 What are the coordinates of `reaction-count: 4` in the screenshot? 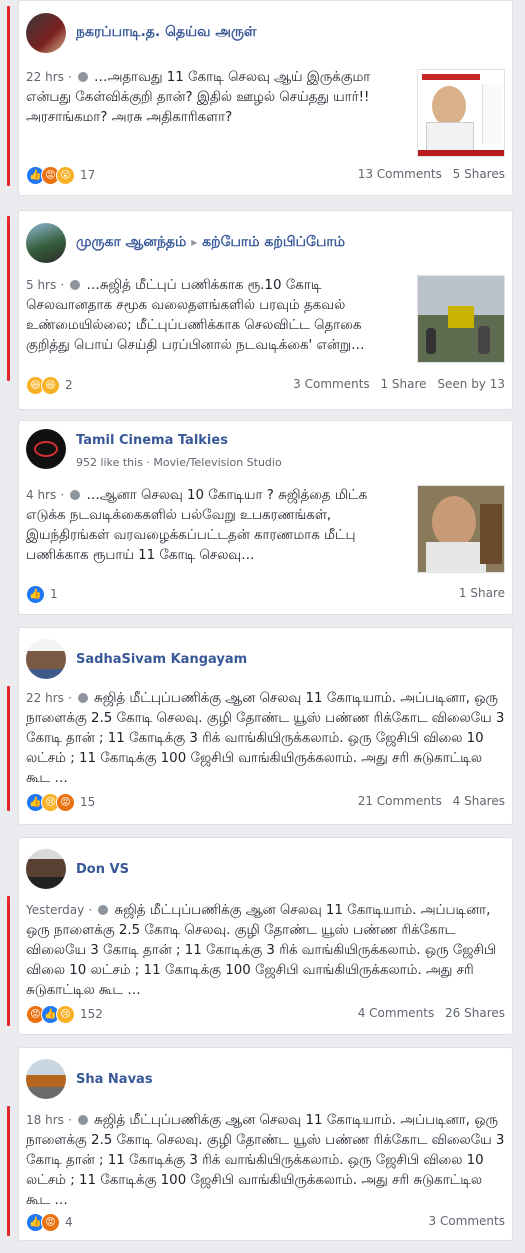 It's located at (69, 1222).